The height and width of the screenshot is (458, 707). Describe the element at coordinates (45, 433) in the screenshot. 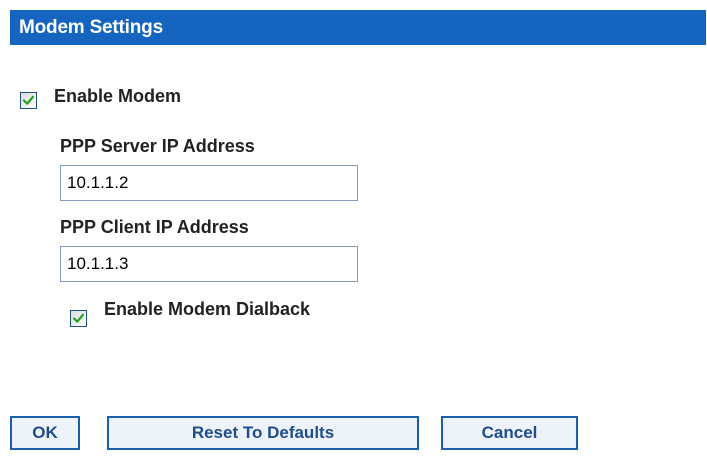

I see `ok-button: OK` at that location.